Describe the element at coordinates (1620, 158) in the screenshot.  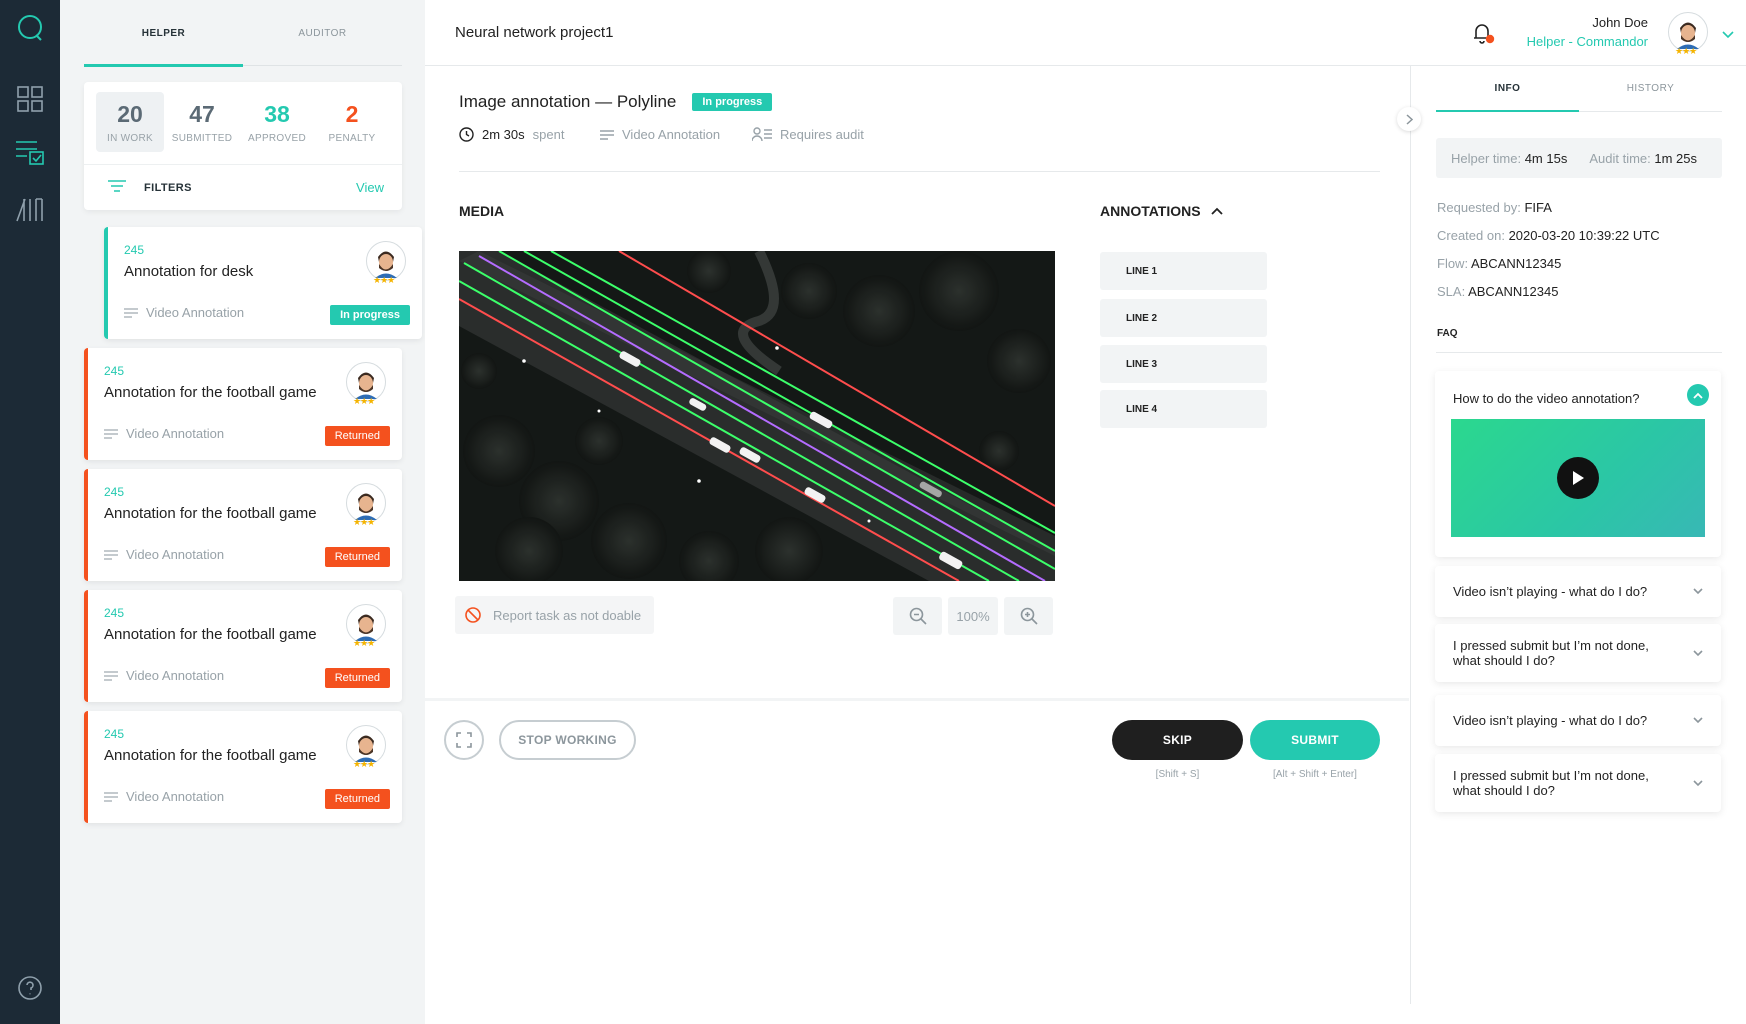
I see `audit-time-label: Audit time:` at that location.